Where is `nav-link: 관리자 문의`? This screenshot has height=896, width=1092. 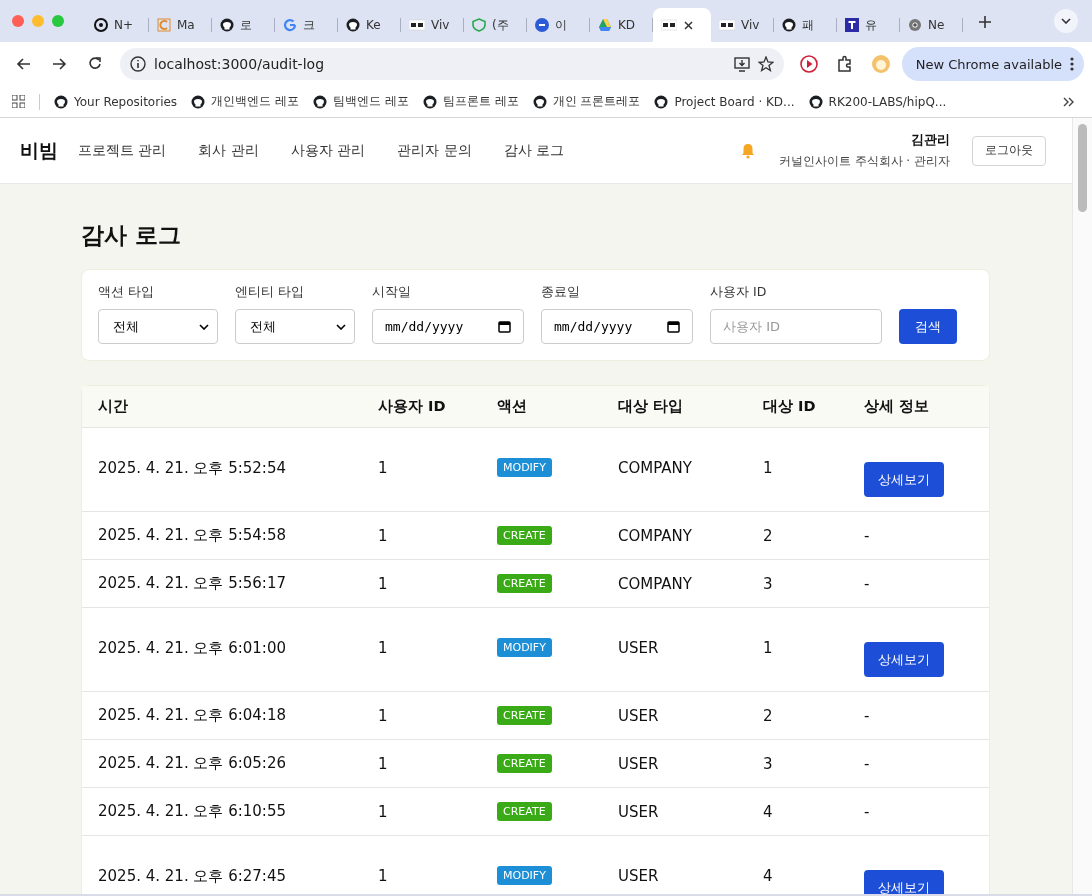 nav-link: 관리자 문의 is located at coordinates (434, 150).